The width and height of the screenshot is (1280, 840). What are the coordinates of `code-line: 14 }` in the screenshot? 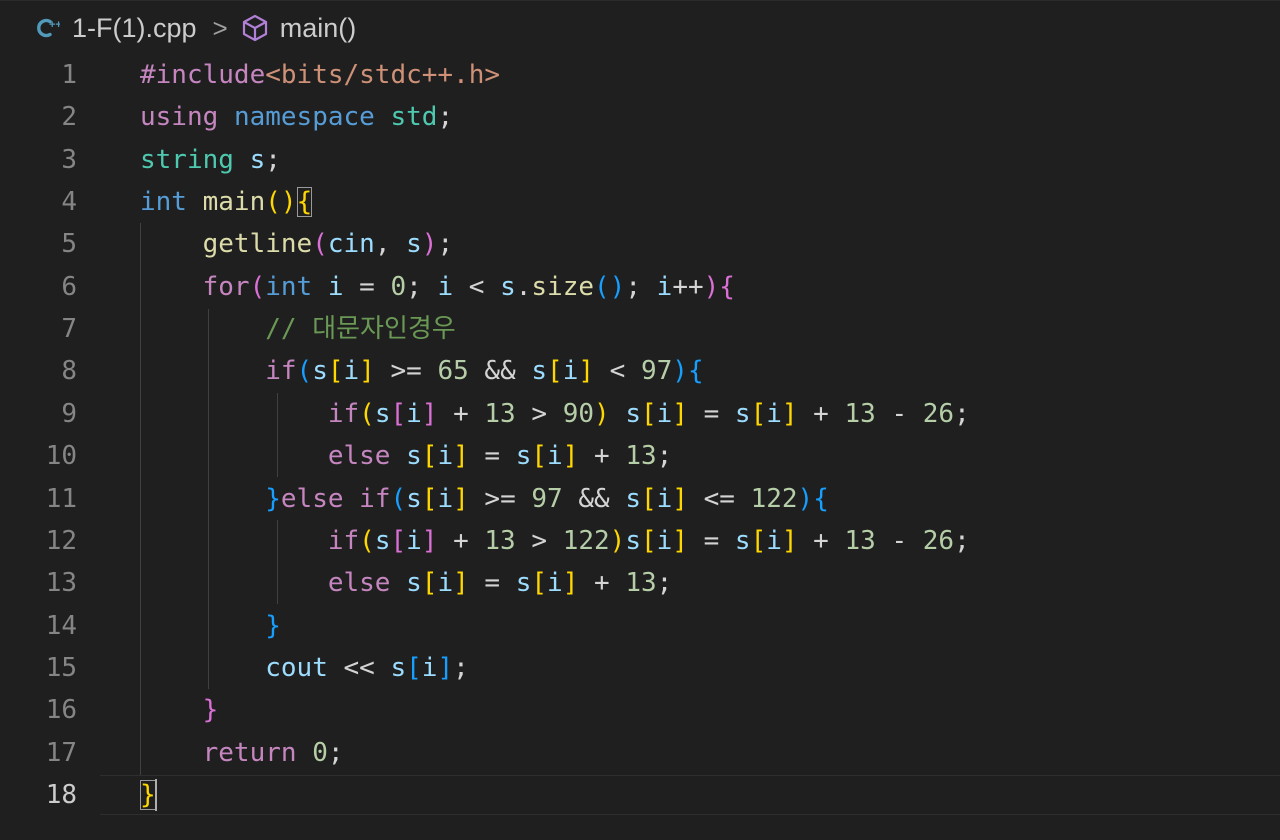 It's located at (640, 626).